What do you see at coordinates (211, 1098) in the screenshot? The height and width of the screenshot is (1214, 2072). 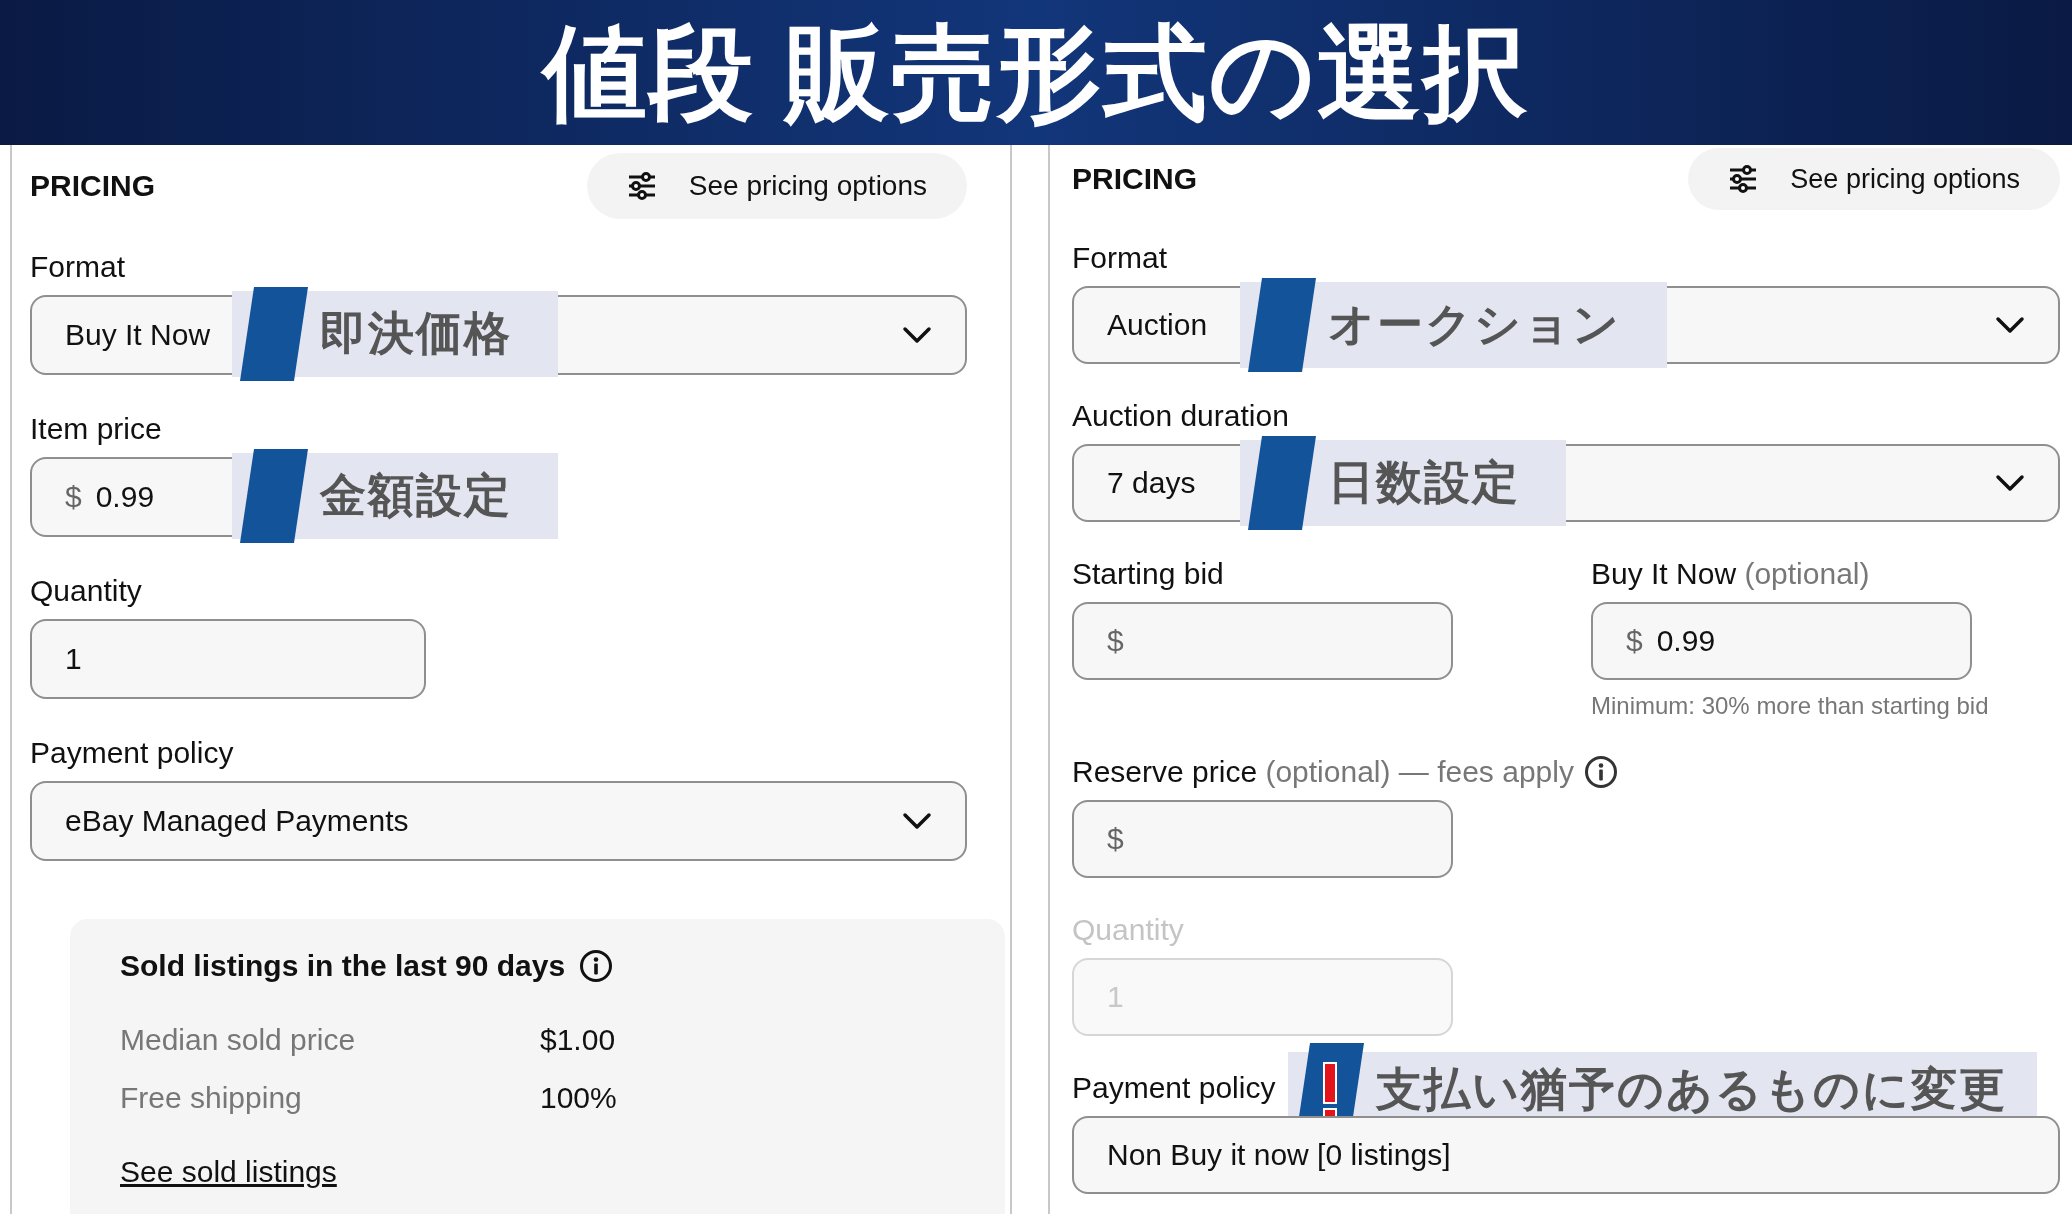 I see `stat-label: Free shipping` at bounding box center [211, 1098].